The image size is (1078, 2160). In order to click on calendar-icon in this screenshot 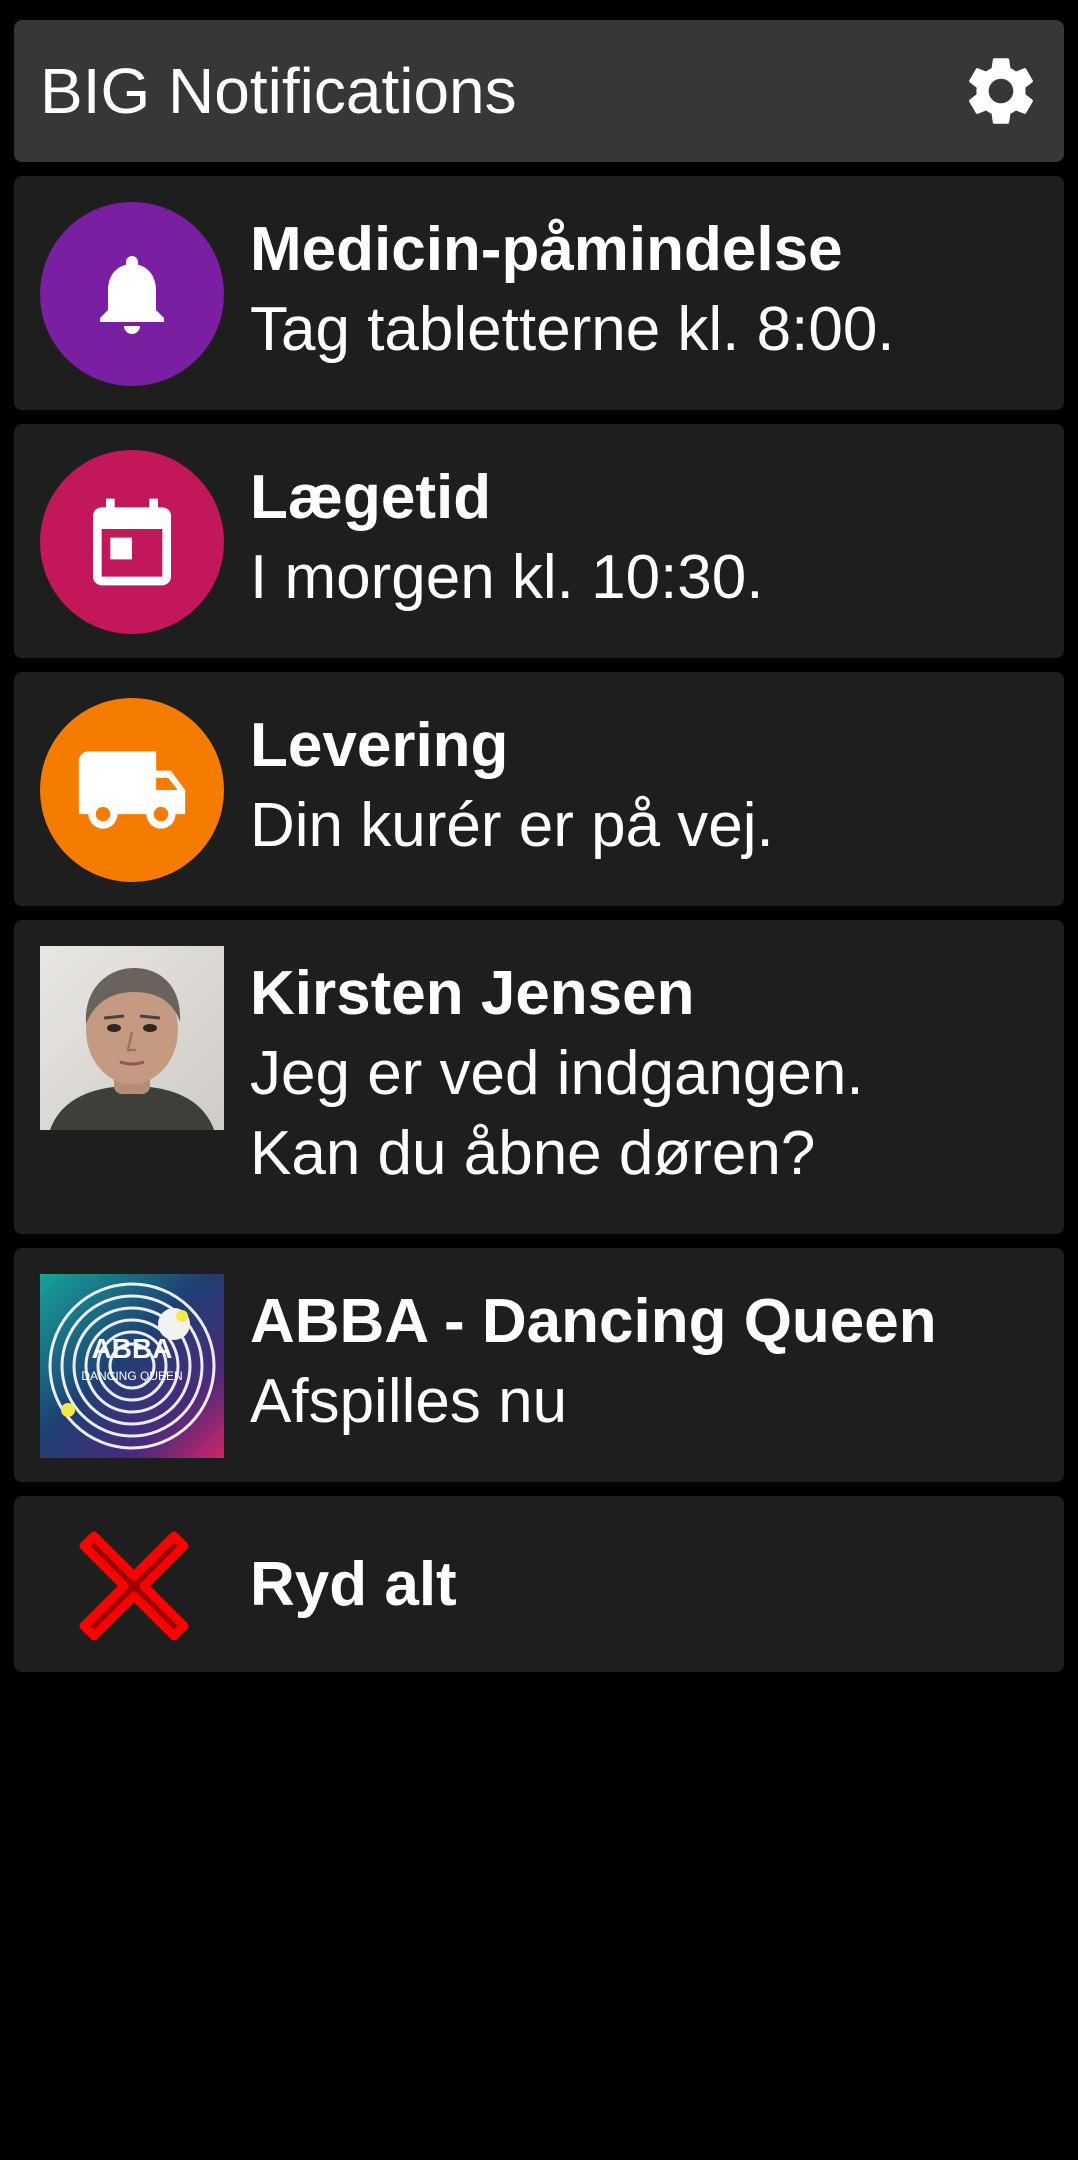, I will do `click(132, 542)`.